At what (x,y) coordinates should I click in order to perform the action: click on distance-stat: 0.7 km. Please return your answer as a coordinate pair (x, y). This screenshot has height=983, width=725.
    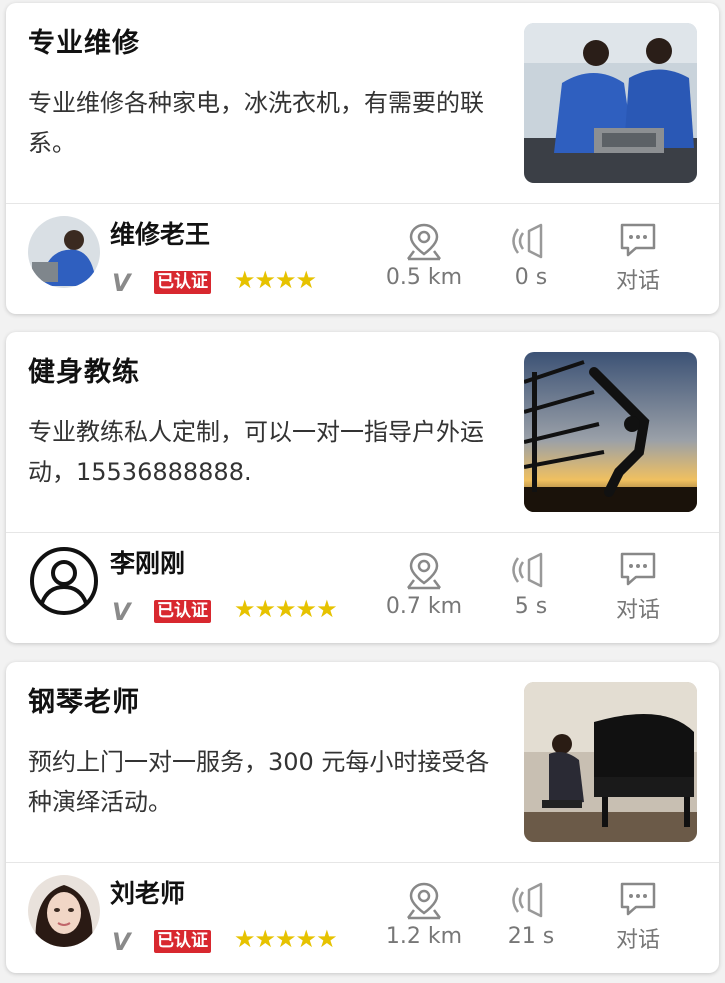
    Looking at the image, I should click on (424, 584).